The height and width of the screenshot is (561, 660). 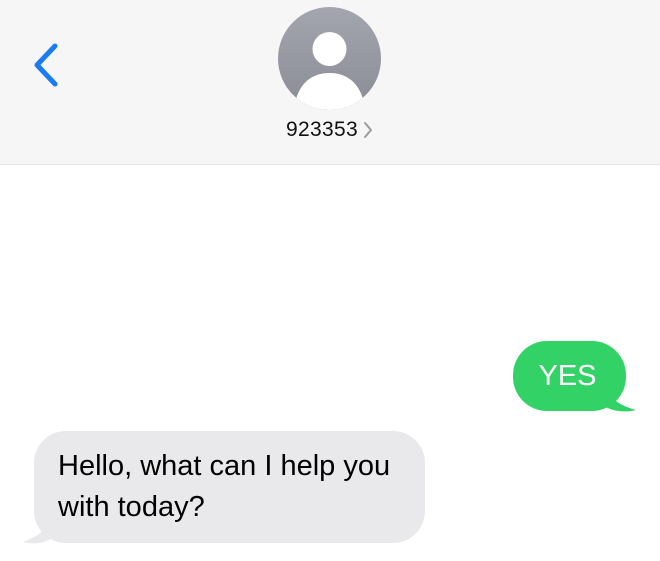 I want to click on contact-avatar, so click(x=329, y=58).